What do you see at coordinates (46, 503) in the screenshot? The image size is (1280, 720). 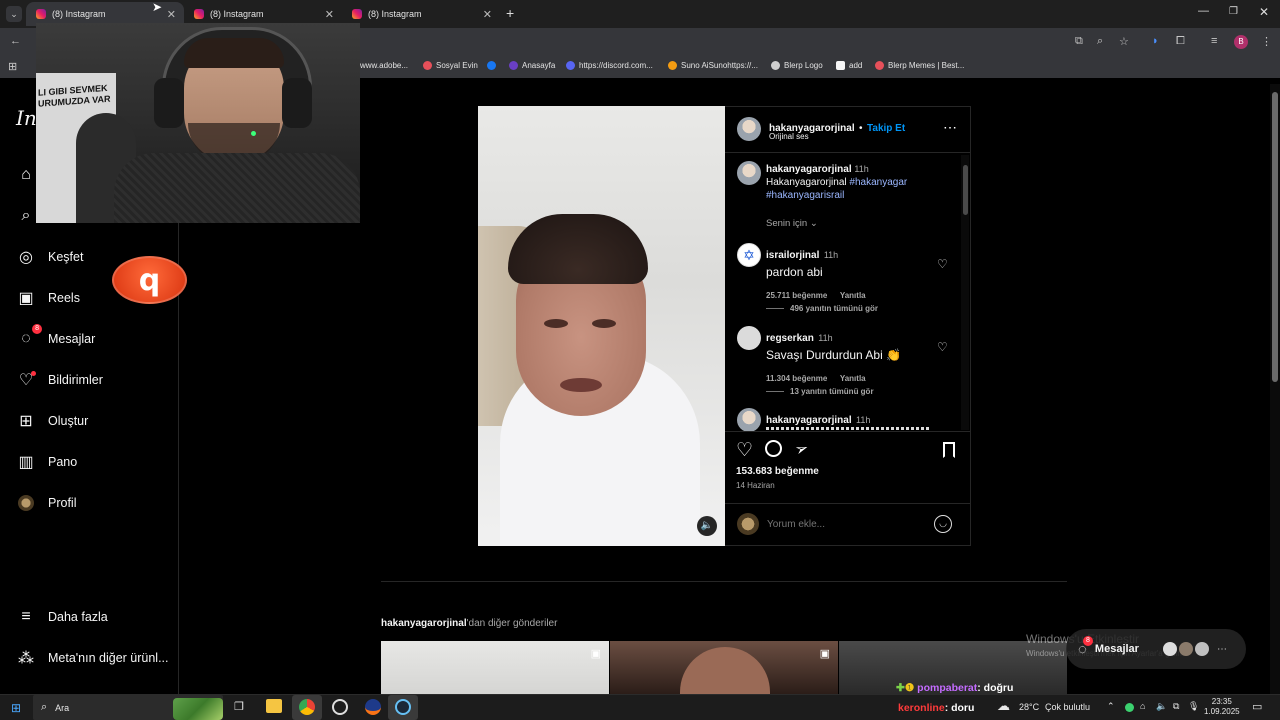 I see `nav-profile: Profil` at bounding box center [46, 503].